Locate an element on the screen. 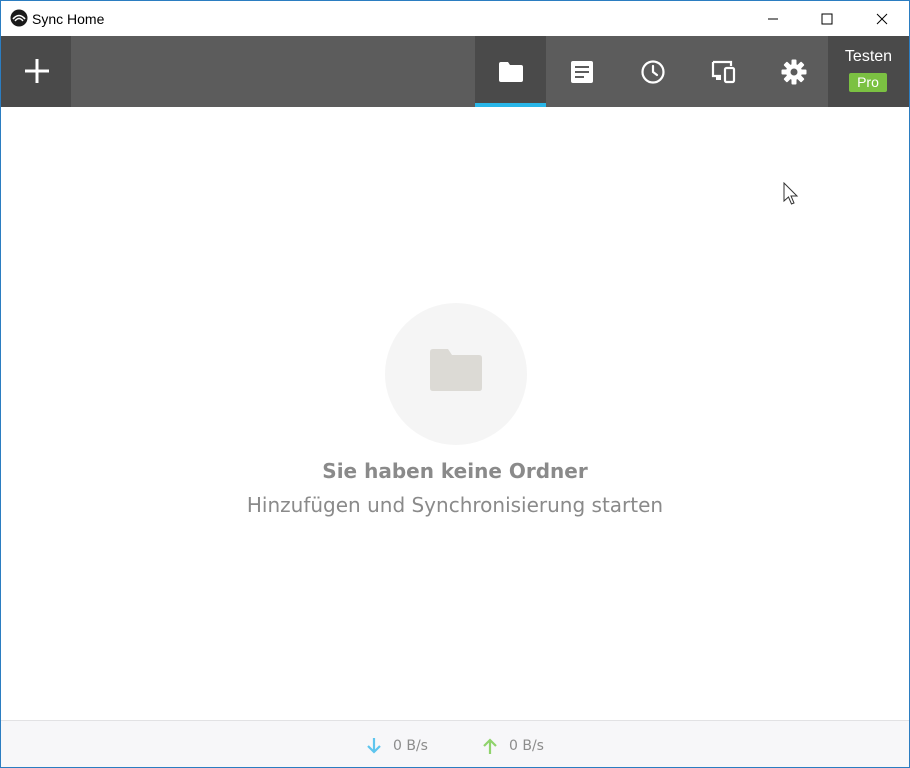 This screenshot has width=910, height=768. devices-icon is located at coordinates (723, 71).